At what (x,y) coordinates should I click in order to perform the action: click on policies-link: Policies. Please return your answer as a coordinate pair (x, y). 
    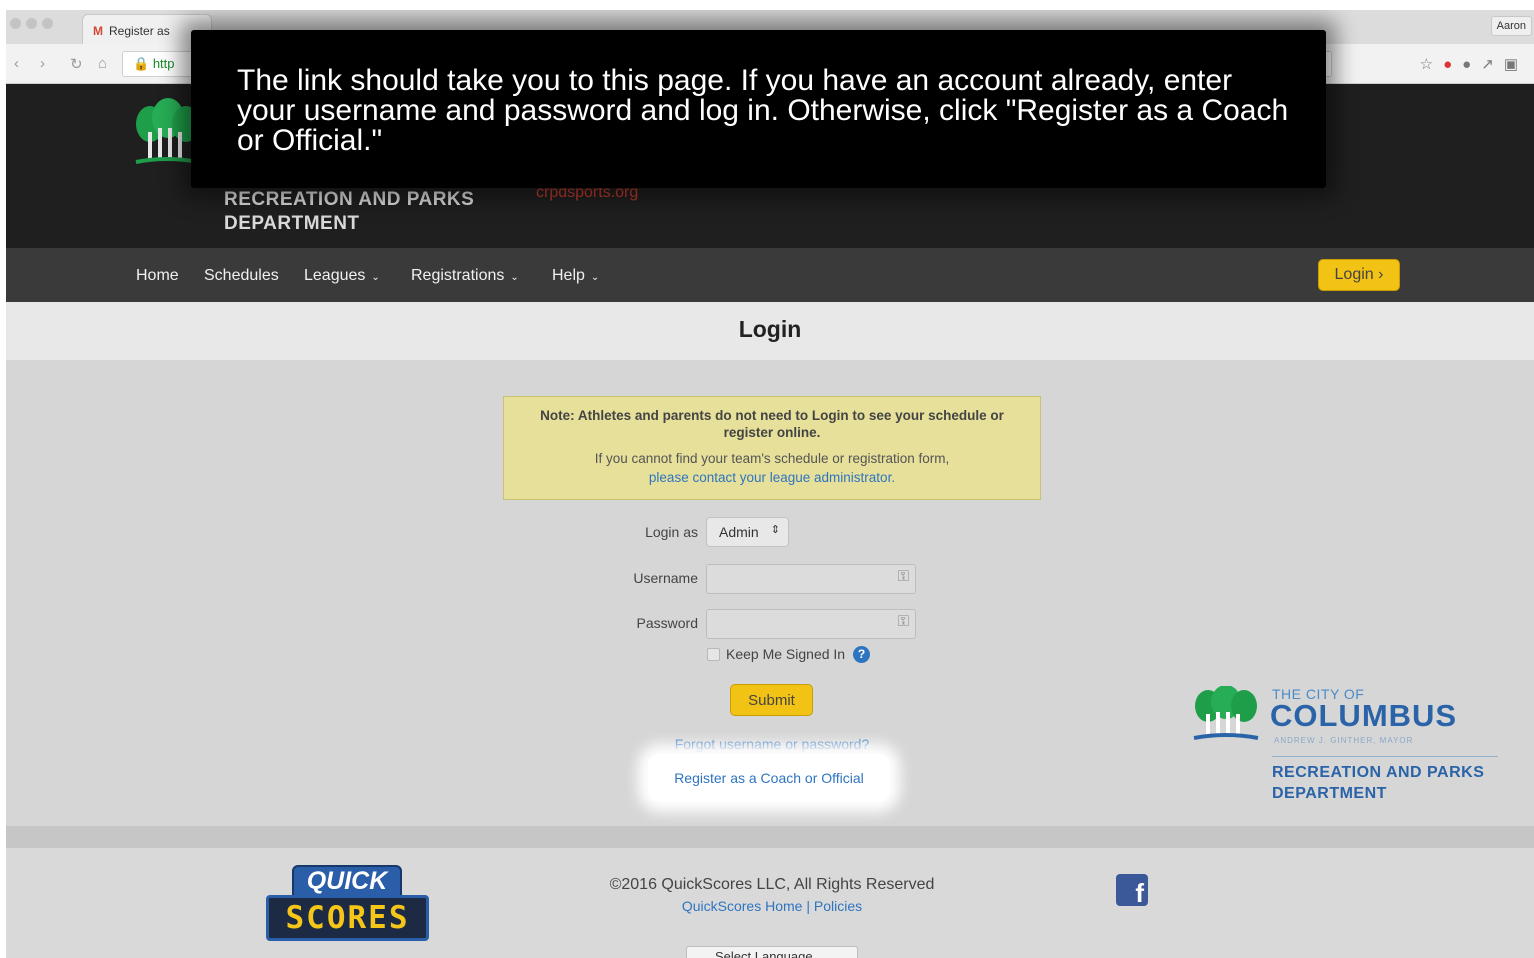
    Looking at the image, I should click on (838, 906).